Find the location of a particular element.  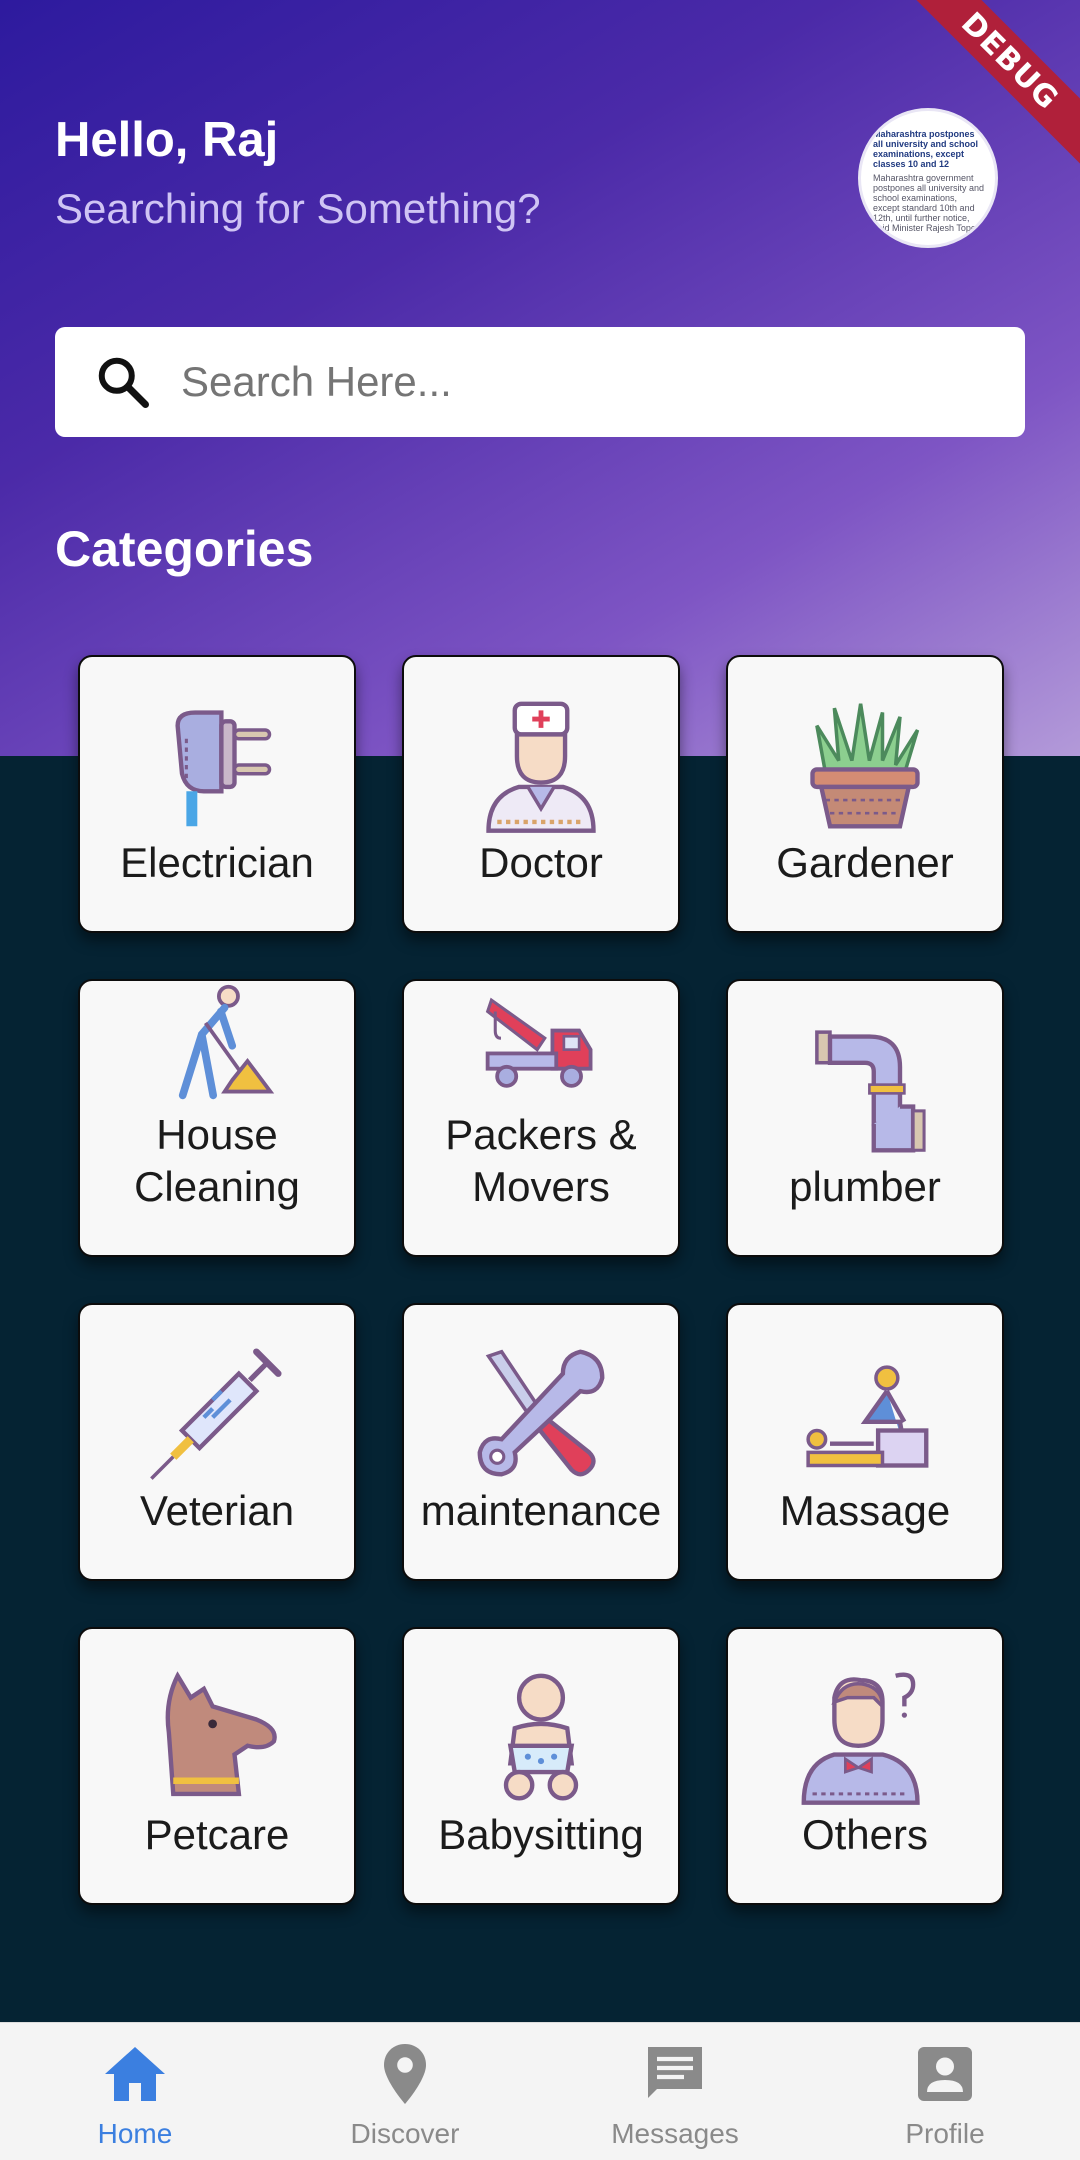

category-card-petcare: Petcare is located at coordinates (217, 1766).